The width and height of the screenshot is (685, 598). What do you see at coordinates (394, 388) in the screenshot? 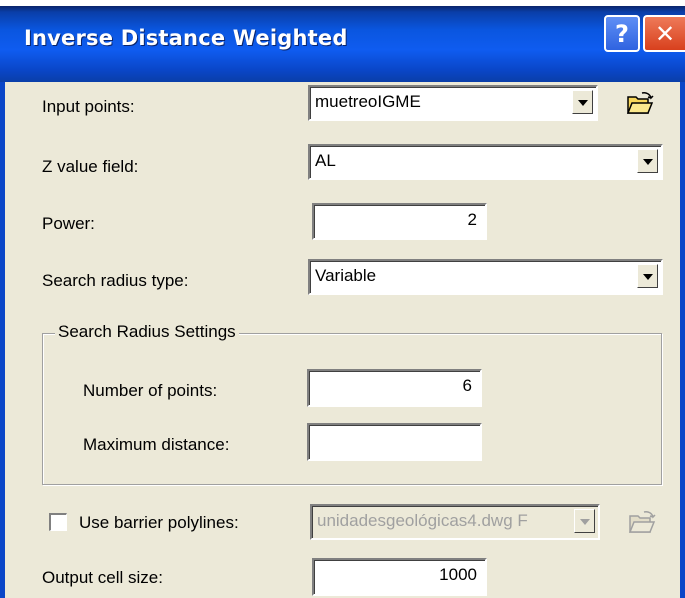
I see `number-of-points-input: 6` at bounding box center [394, 388].